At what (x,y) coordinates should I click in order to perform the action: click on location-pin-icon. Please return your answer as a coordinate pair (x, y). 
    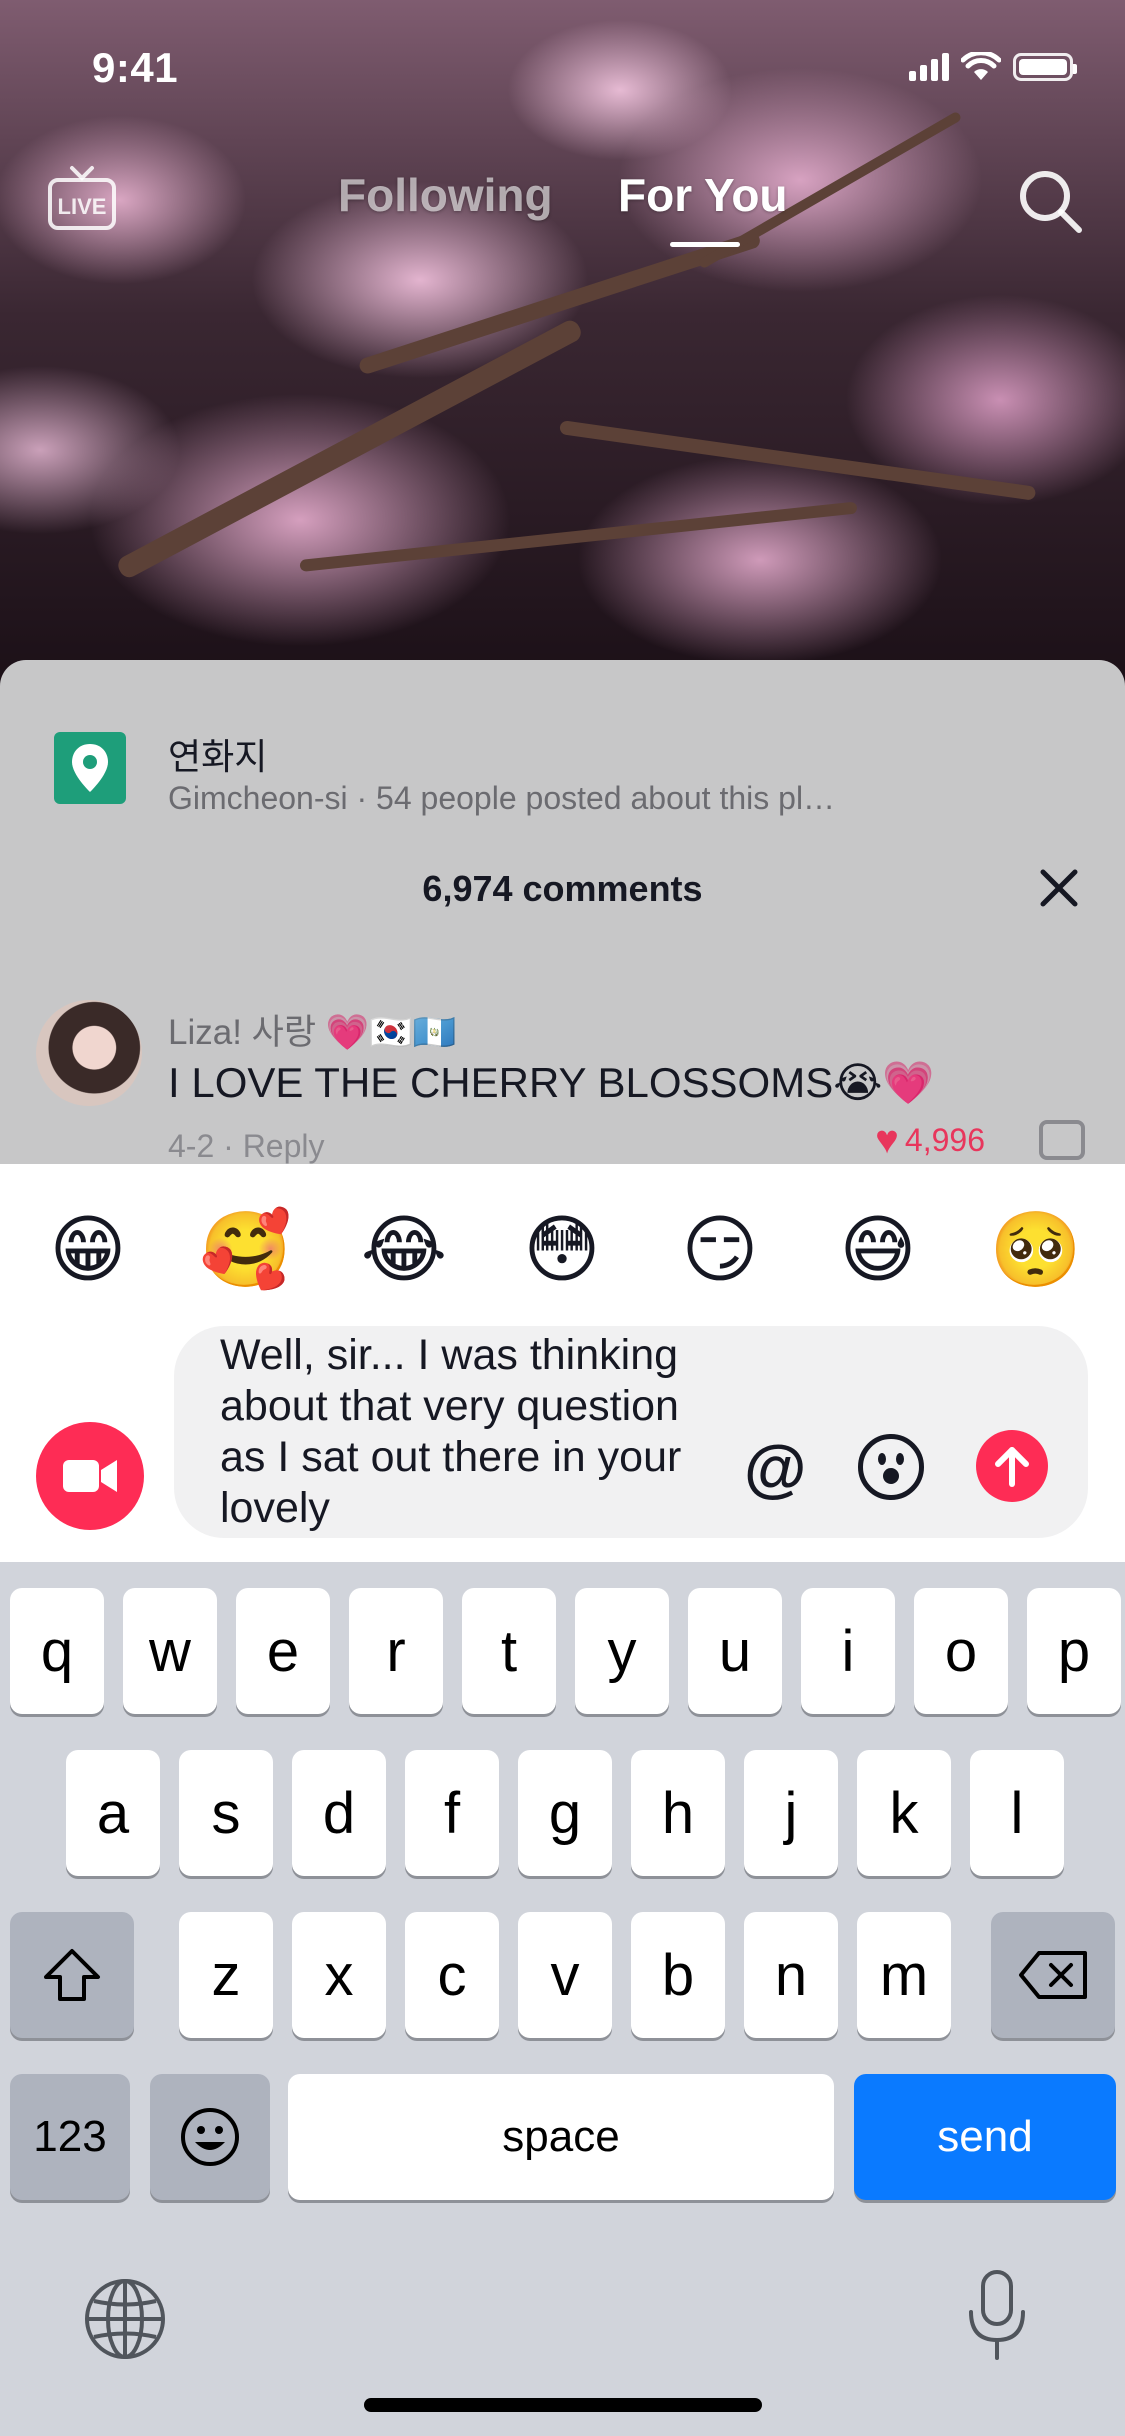
    Looking at the image, I should click on (90, 768).